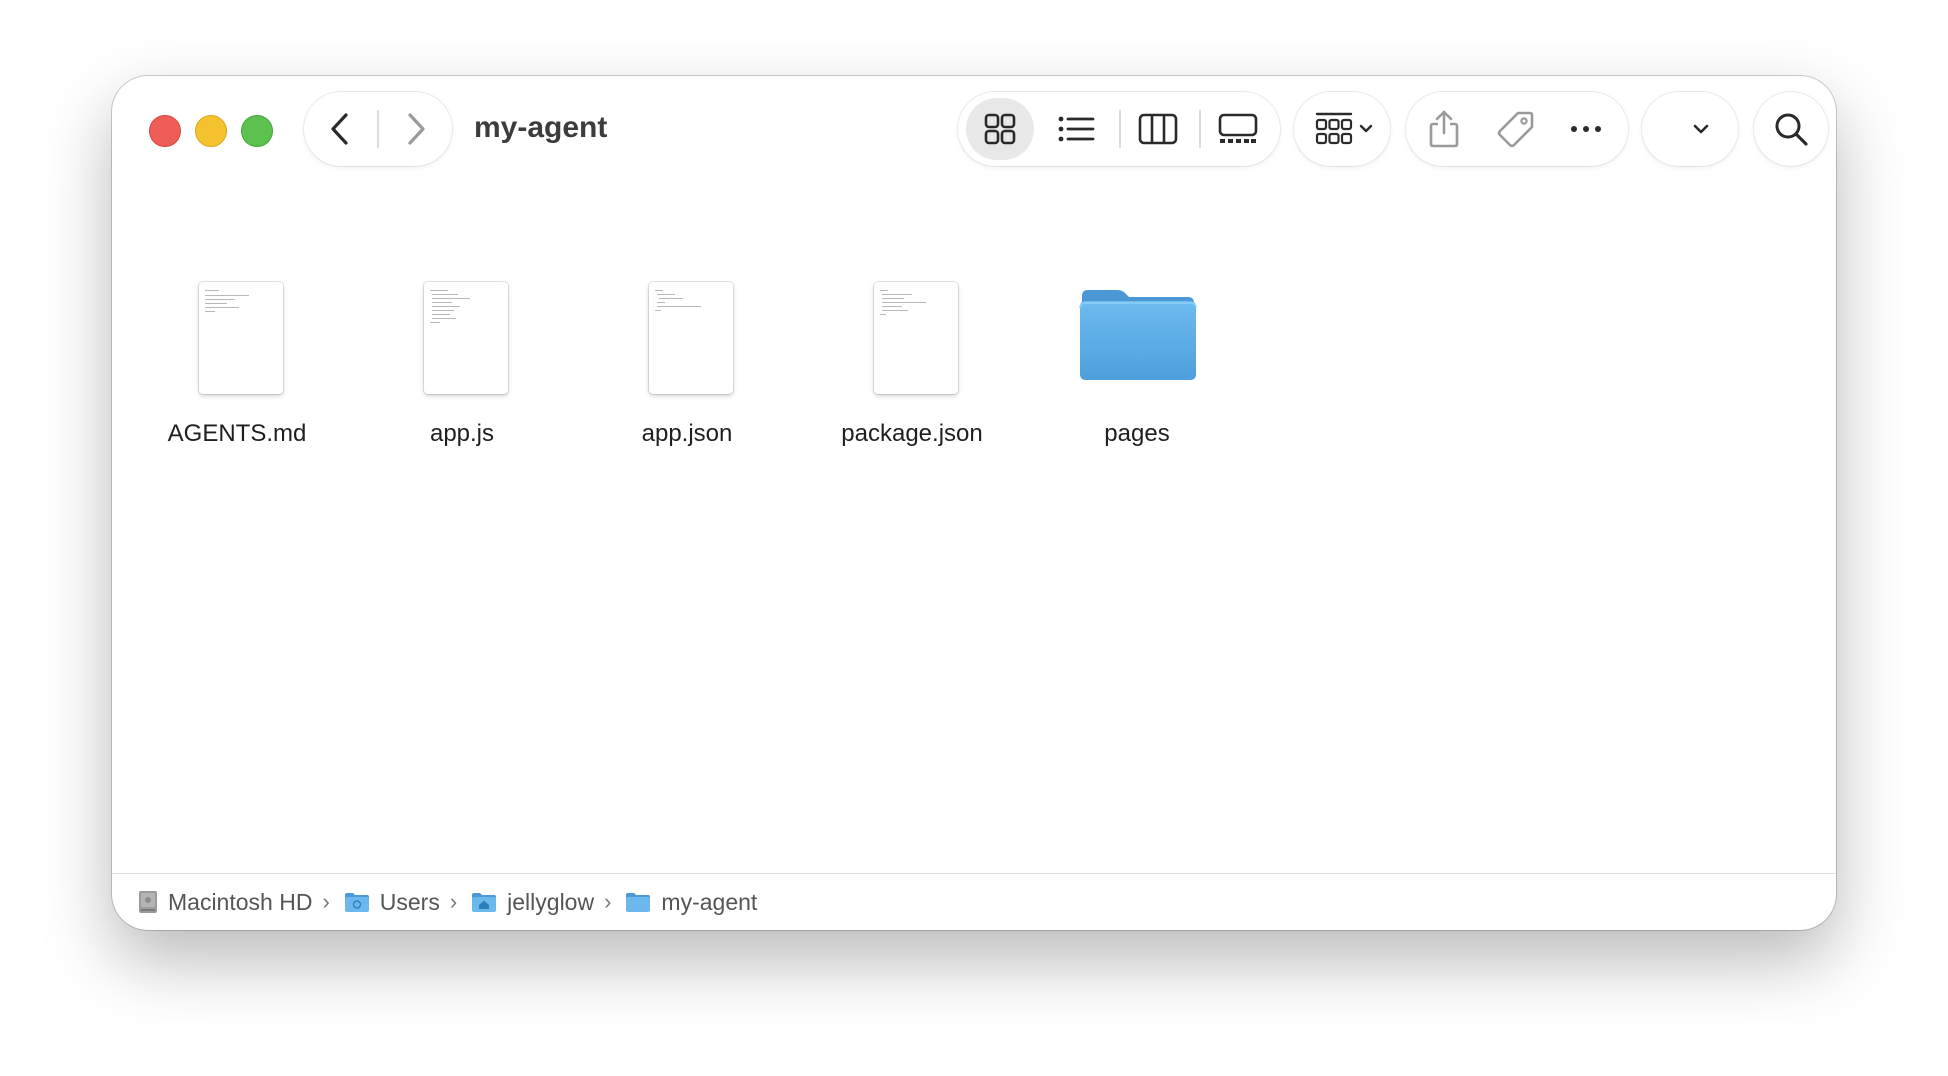  What do you see at coordinates (687, 433) in the screenshot?
I see `file-name: app.json` at bounding box center [687, 433].